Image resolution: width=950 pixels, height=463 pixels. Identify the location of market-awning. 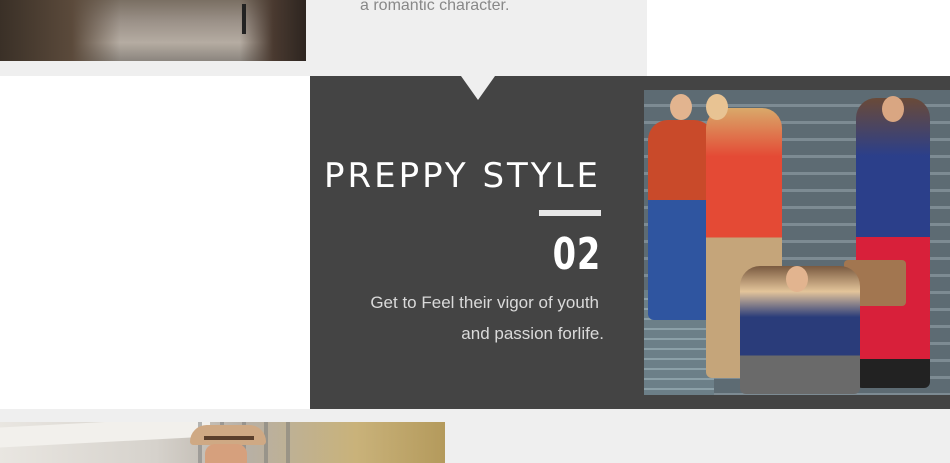
(105, 435).